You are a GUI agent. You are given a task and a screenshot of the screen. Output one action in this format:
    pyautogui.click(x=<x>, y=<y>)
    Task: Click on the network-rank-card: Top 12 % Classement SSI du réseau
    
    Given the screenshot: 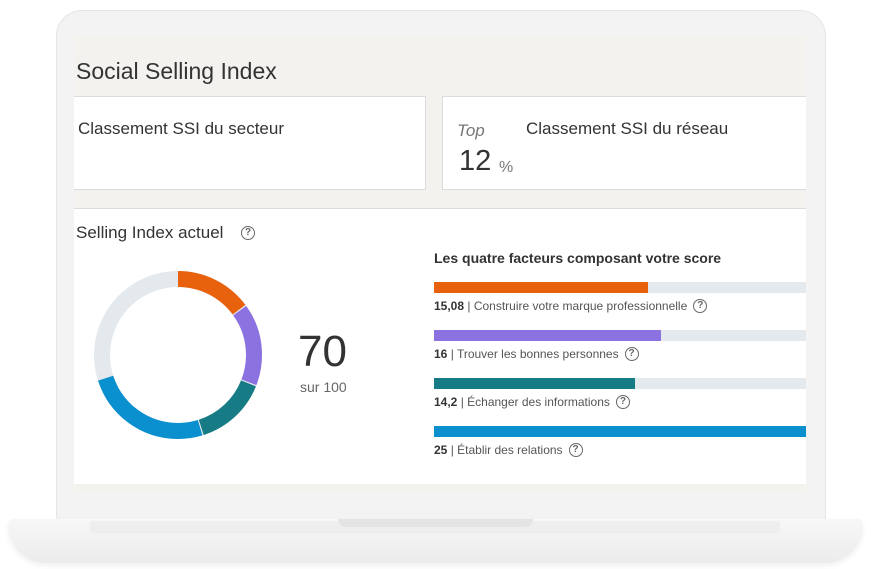 What is the action you would take?
    pyautogui.click(x=624, y=143)
    